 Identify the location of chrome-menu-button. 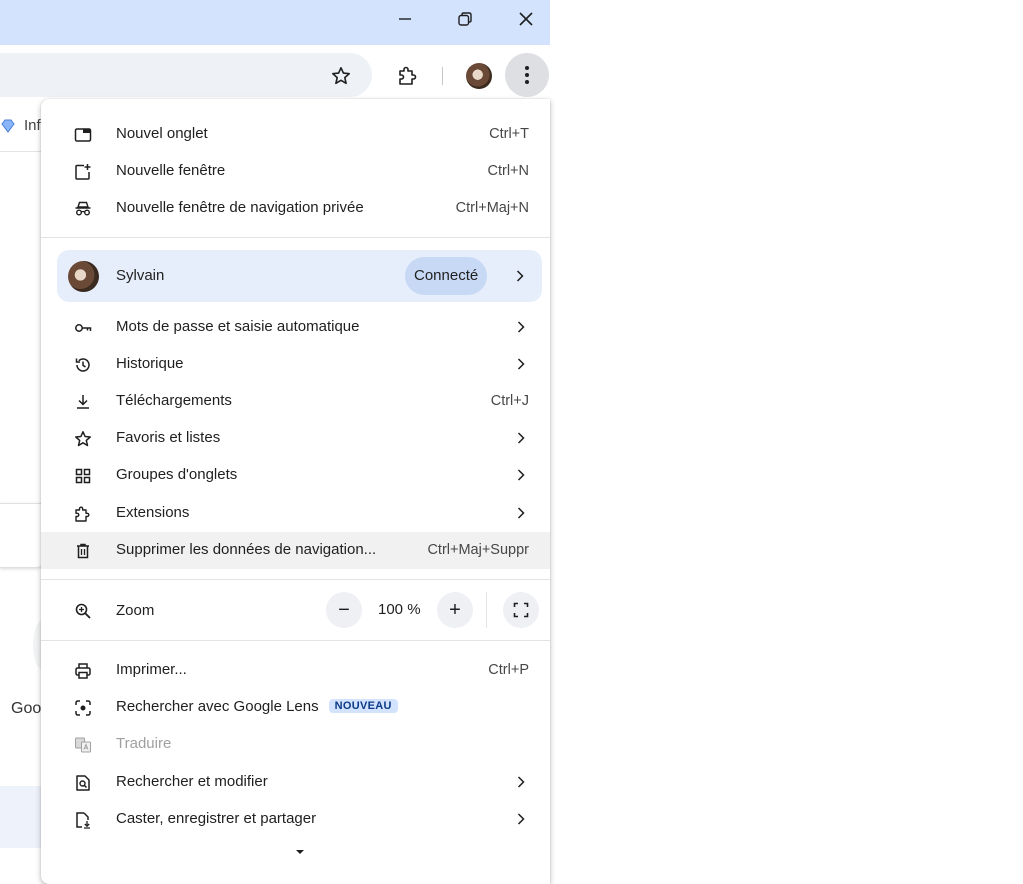
(527, 75).